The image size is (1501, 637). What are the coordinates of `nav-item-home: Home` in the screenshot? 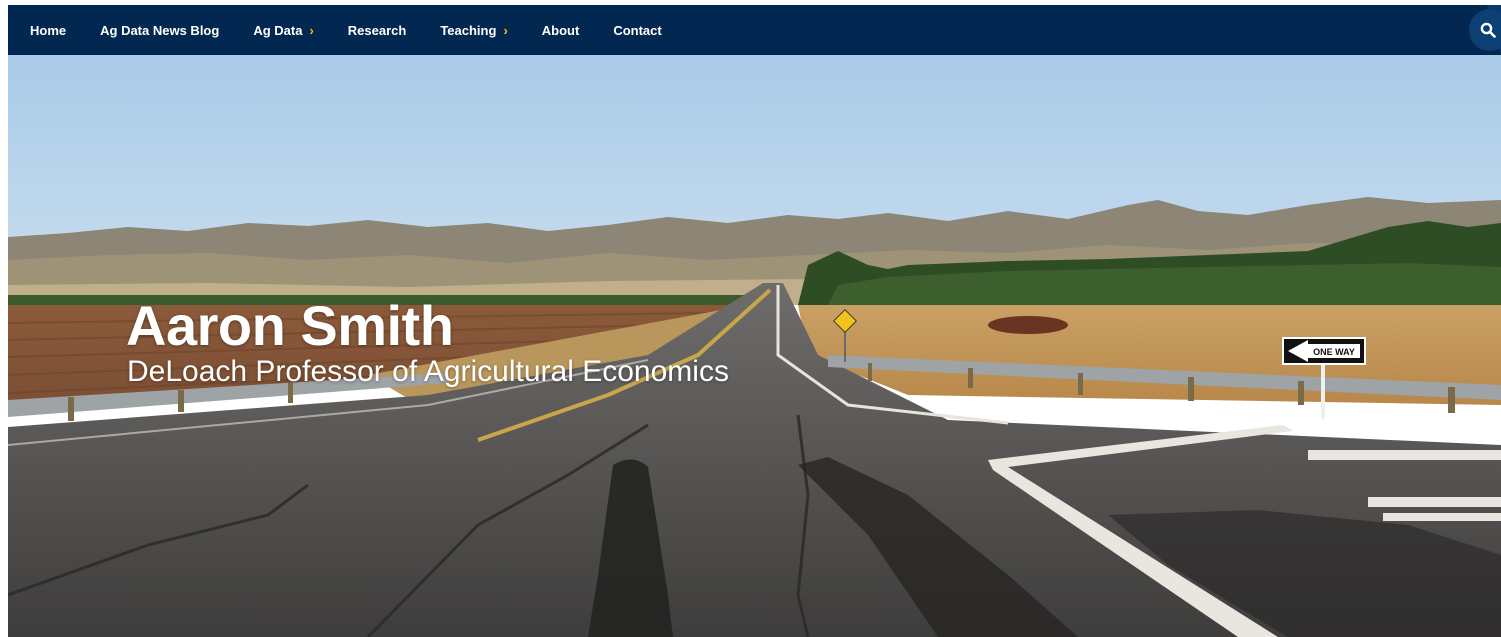 It's located at (48, 30).